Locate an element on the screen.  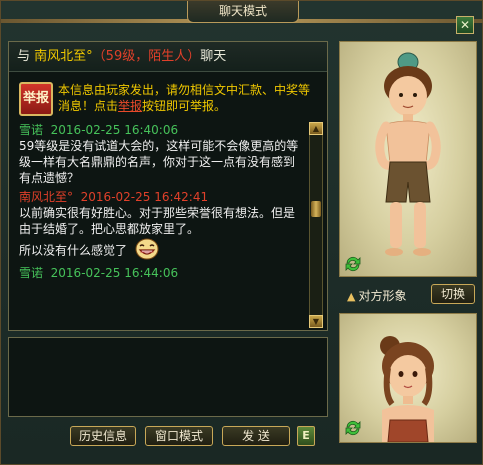
history-button: 历史信息 is located at coordinates (103, 436).